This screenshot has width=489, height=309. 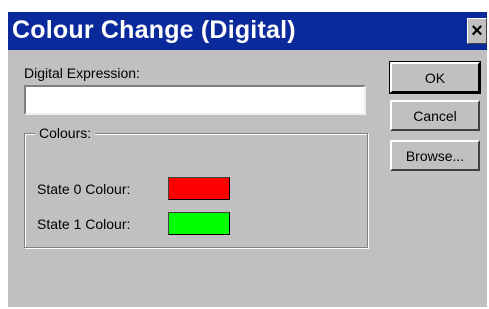 I want to click on state-1-colour-swatch, so click(x=199, y=223).